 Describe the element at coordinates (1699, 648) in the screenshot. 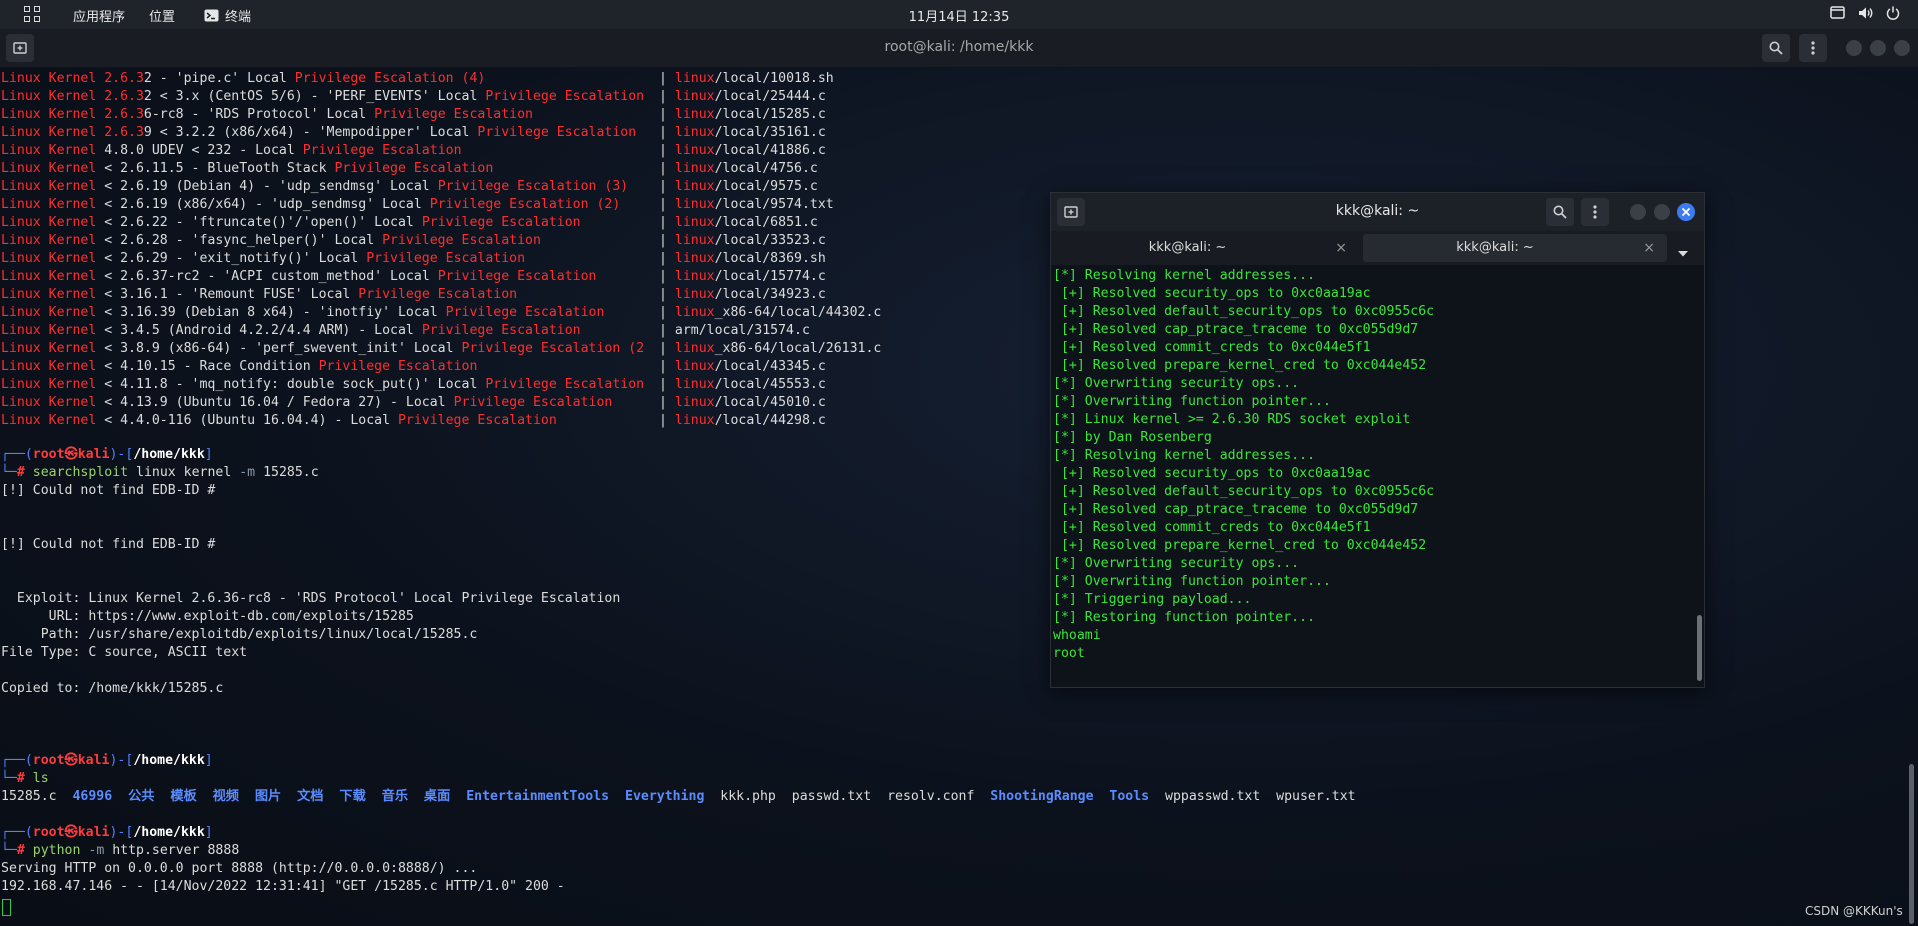

I see `secondary-scrollbar` at that location.